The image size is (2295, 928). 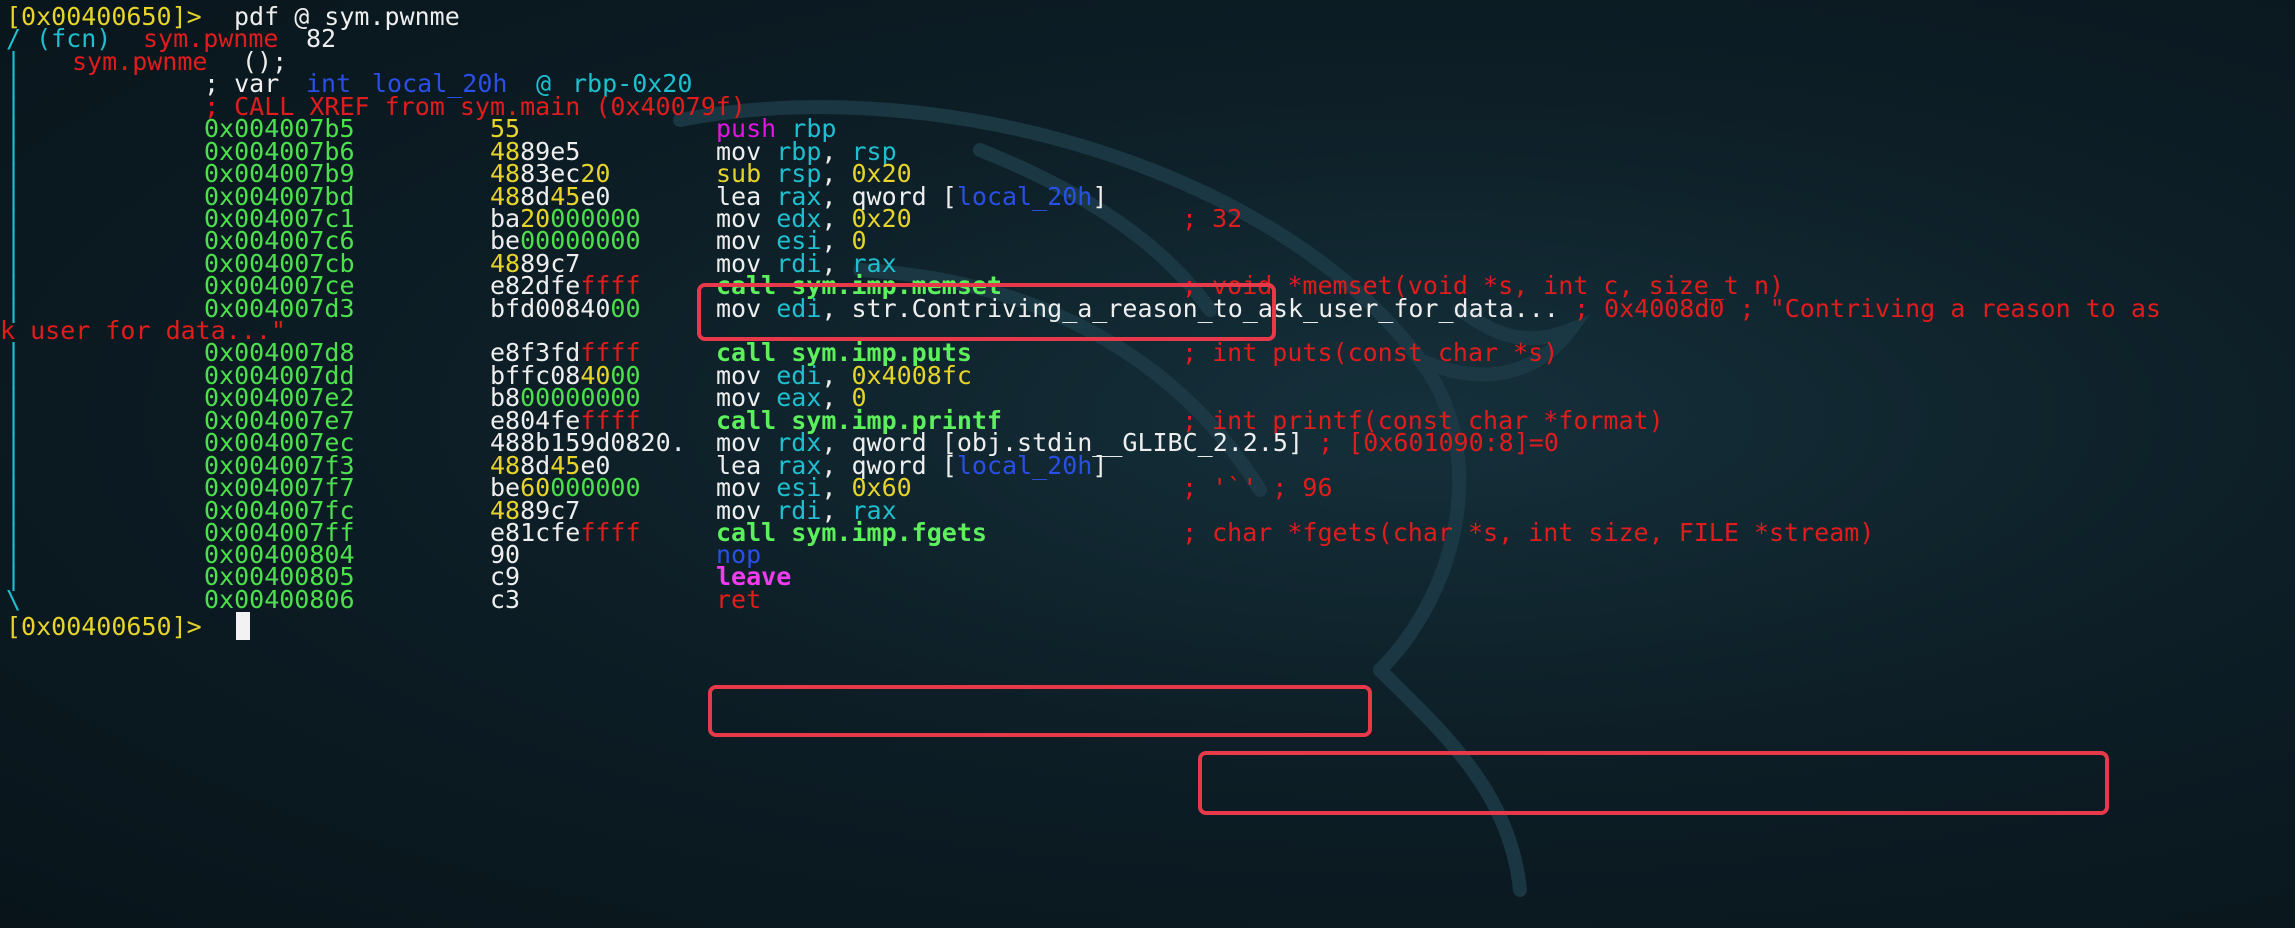 I want to click on inline-comment: ; int puts(const char *s), so click(x=1370, y=352).